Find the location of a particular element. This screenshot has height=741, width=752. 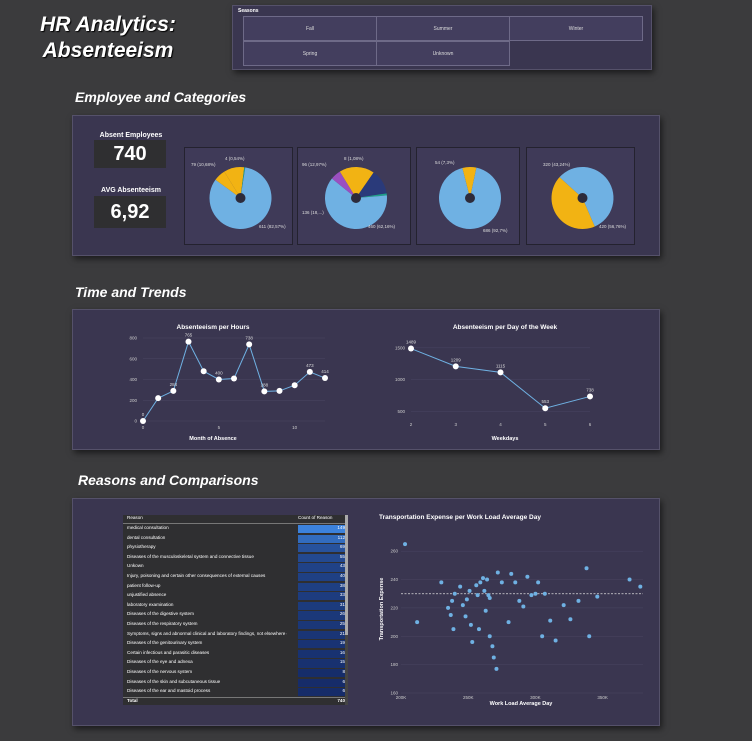

y-tick-label: 180 is located at coordinates (394, 664).